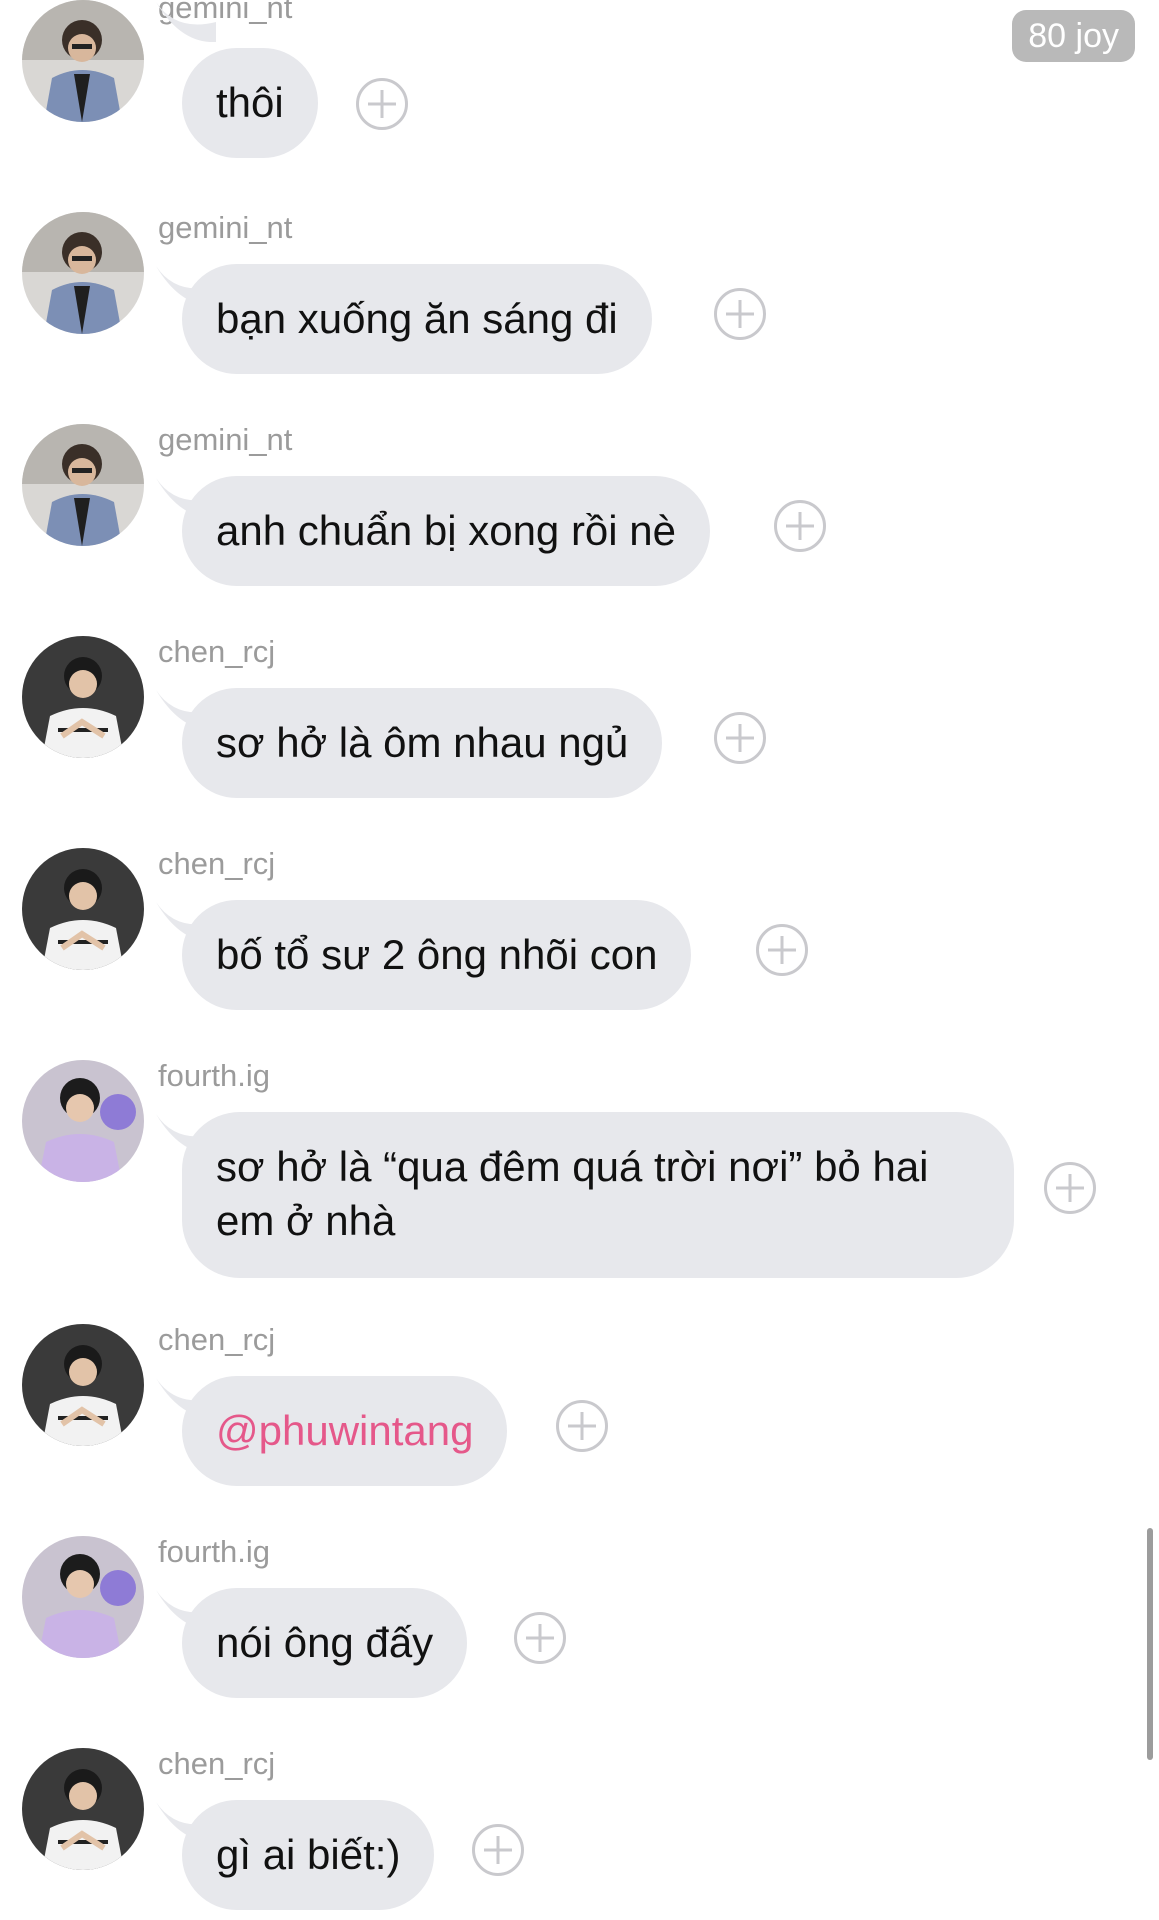 The width and height of the screenshot is (1159, 1920). Describe the element at coordinates (422, 743) in the screenshot. I see `message-bubble: sơ hở là ôm nhau ngủ` at that location.